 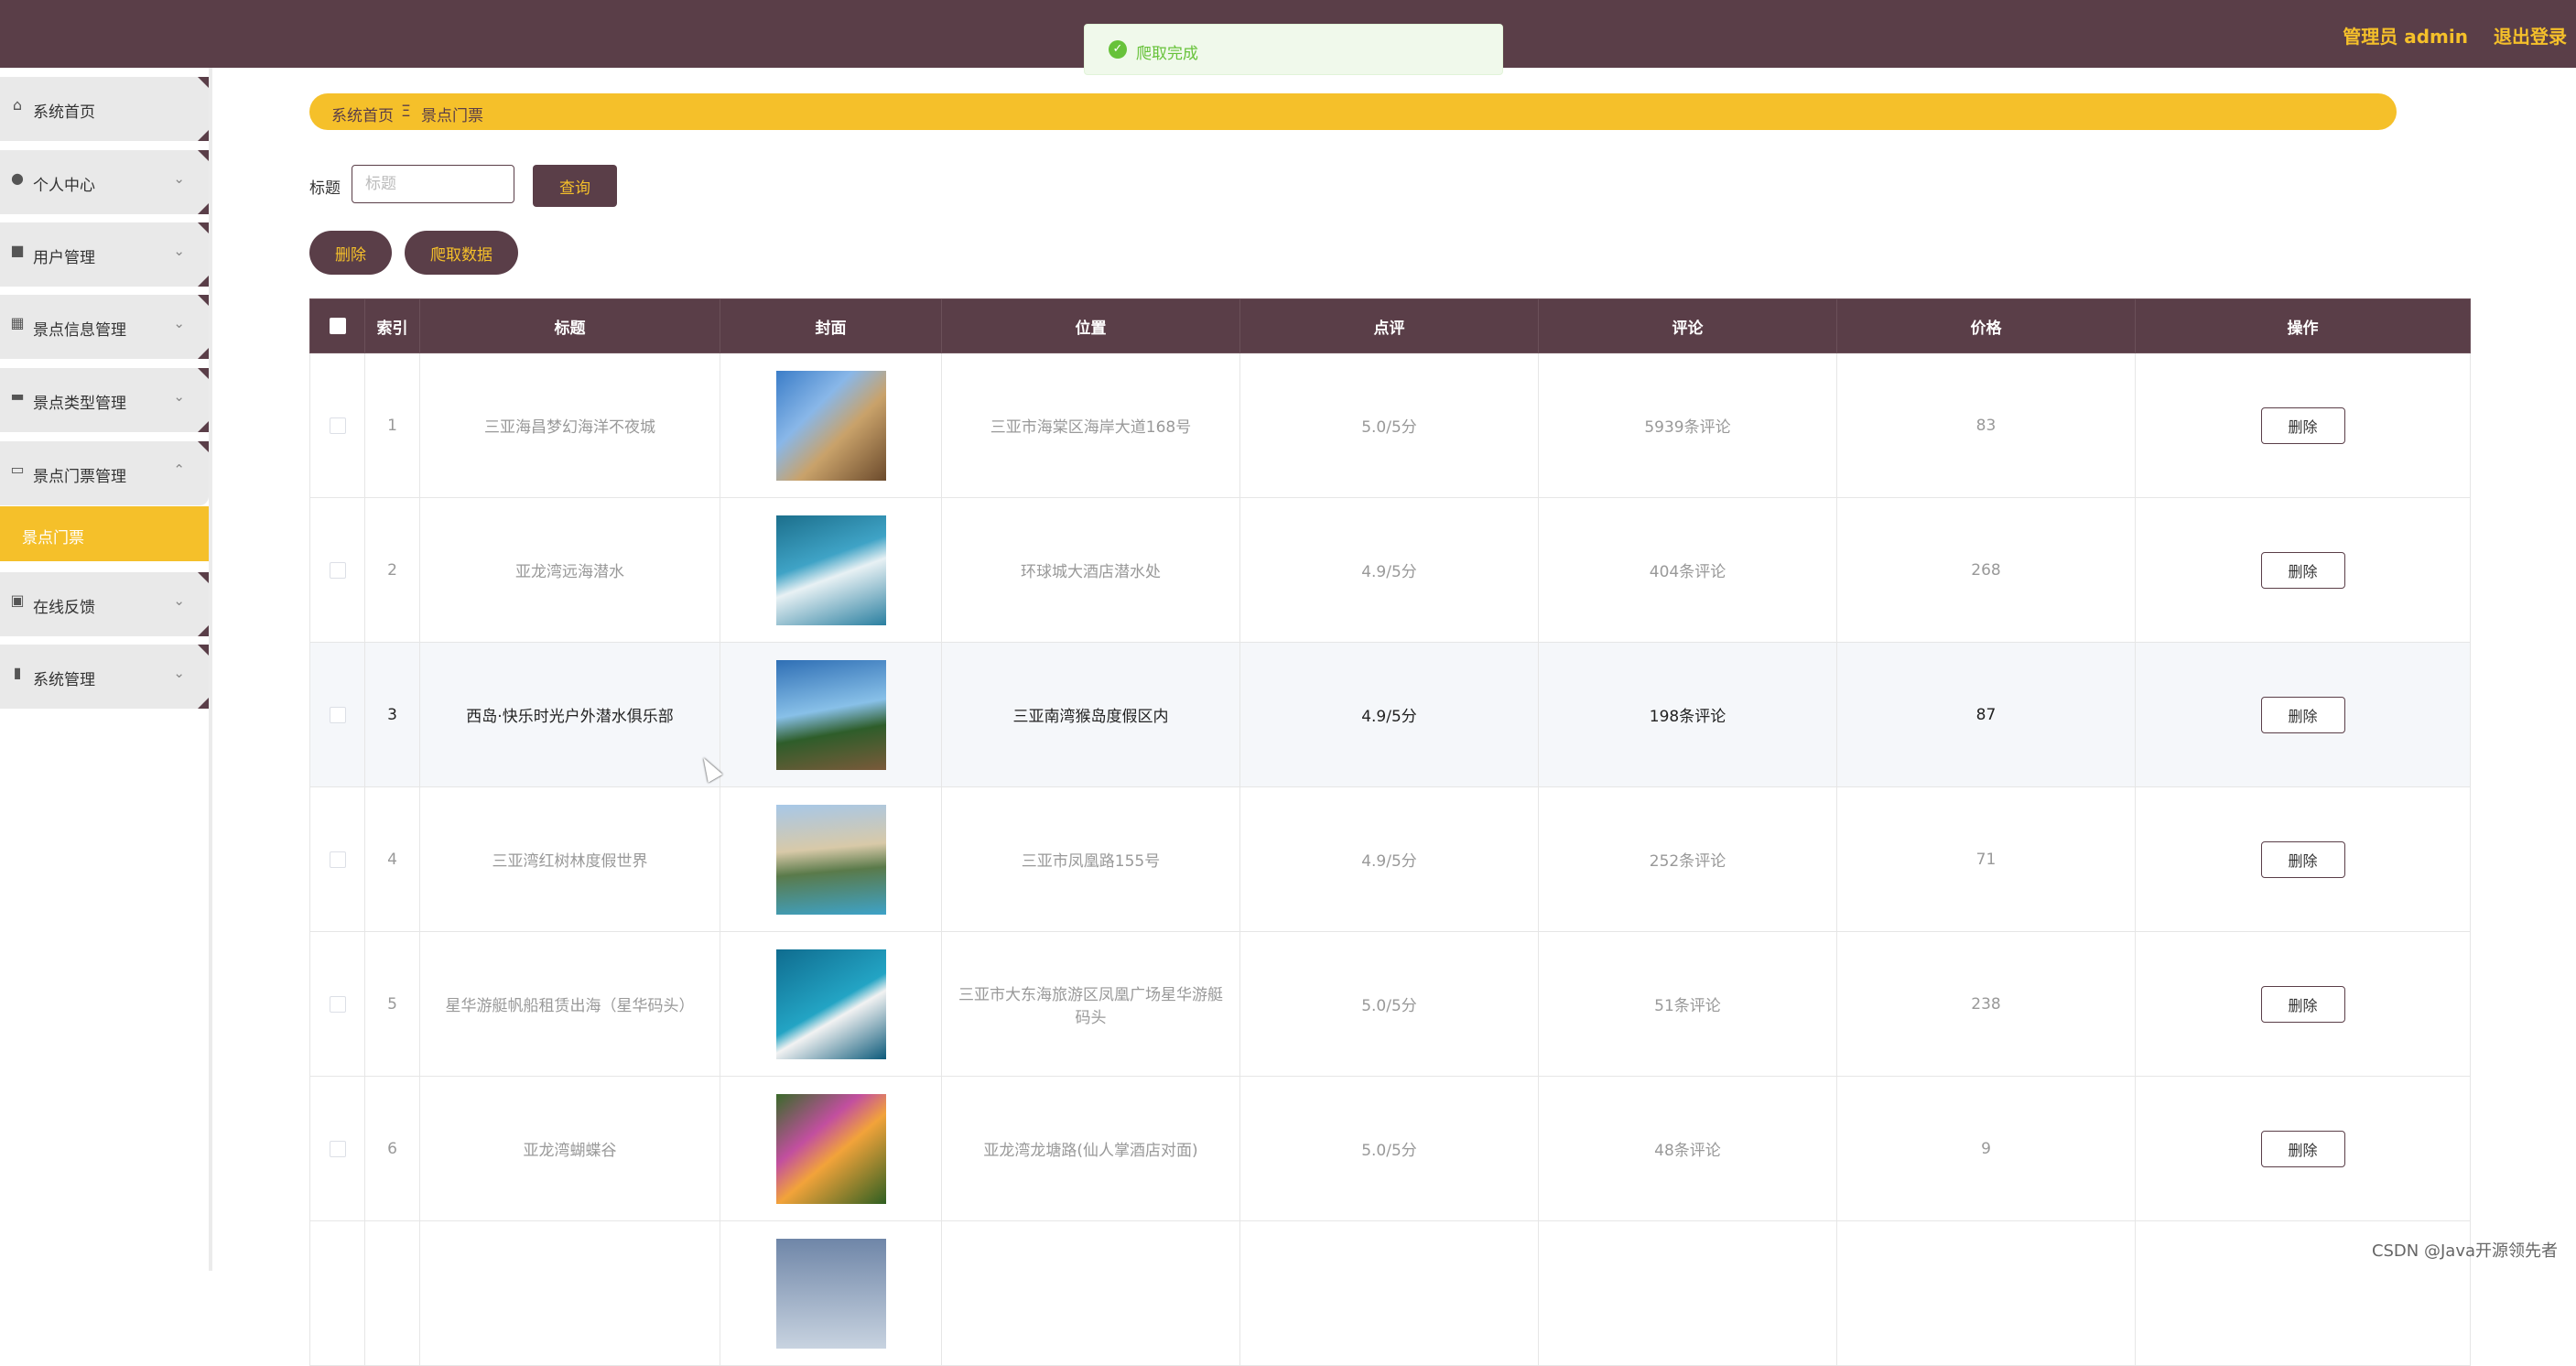 I want to click on sidebar-item-label: 系统首页, so click(x=64, y=113).